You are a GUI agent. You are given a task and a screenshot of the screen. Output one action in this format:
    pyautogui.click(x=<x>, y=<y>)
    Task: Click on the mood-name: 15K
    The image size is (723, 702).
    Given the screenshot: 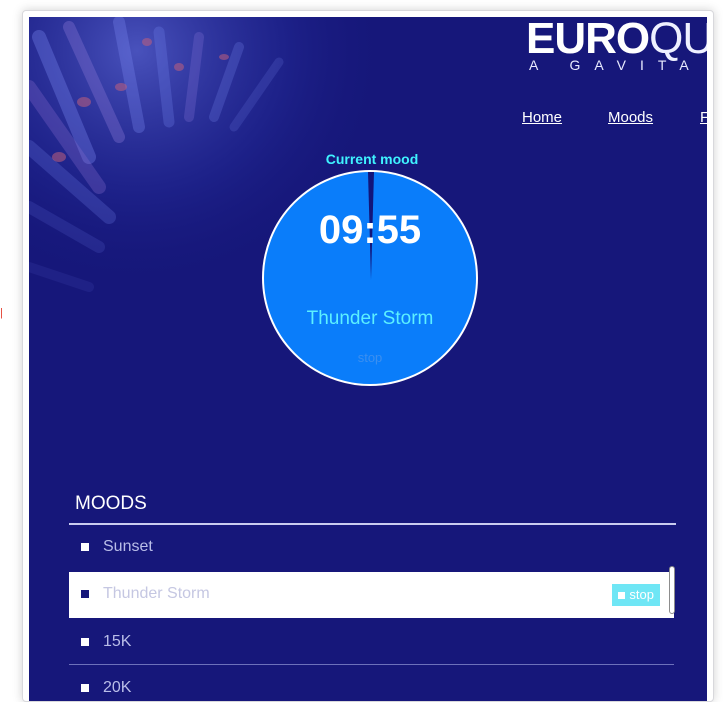 What is the action you would take?
    pyautogui.click(x=117, y=641)
    